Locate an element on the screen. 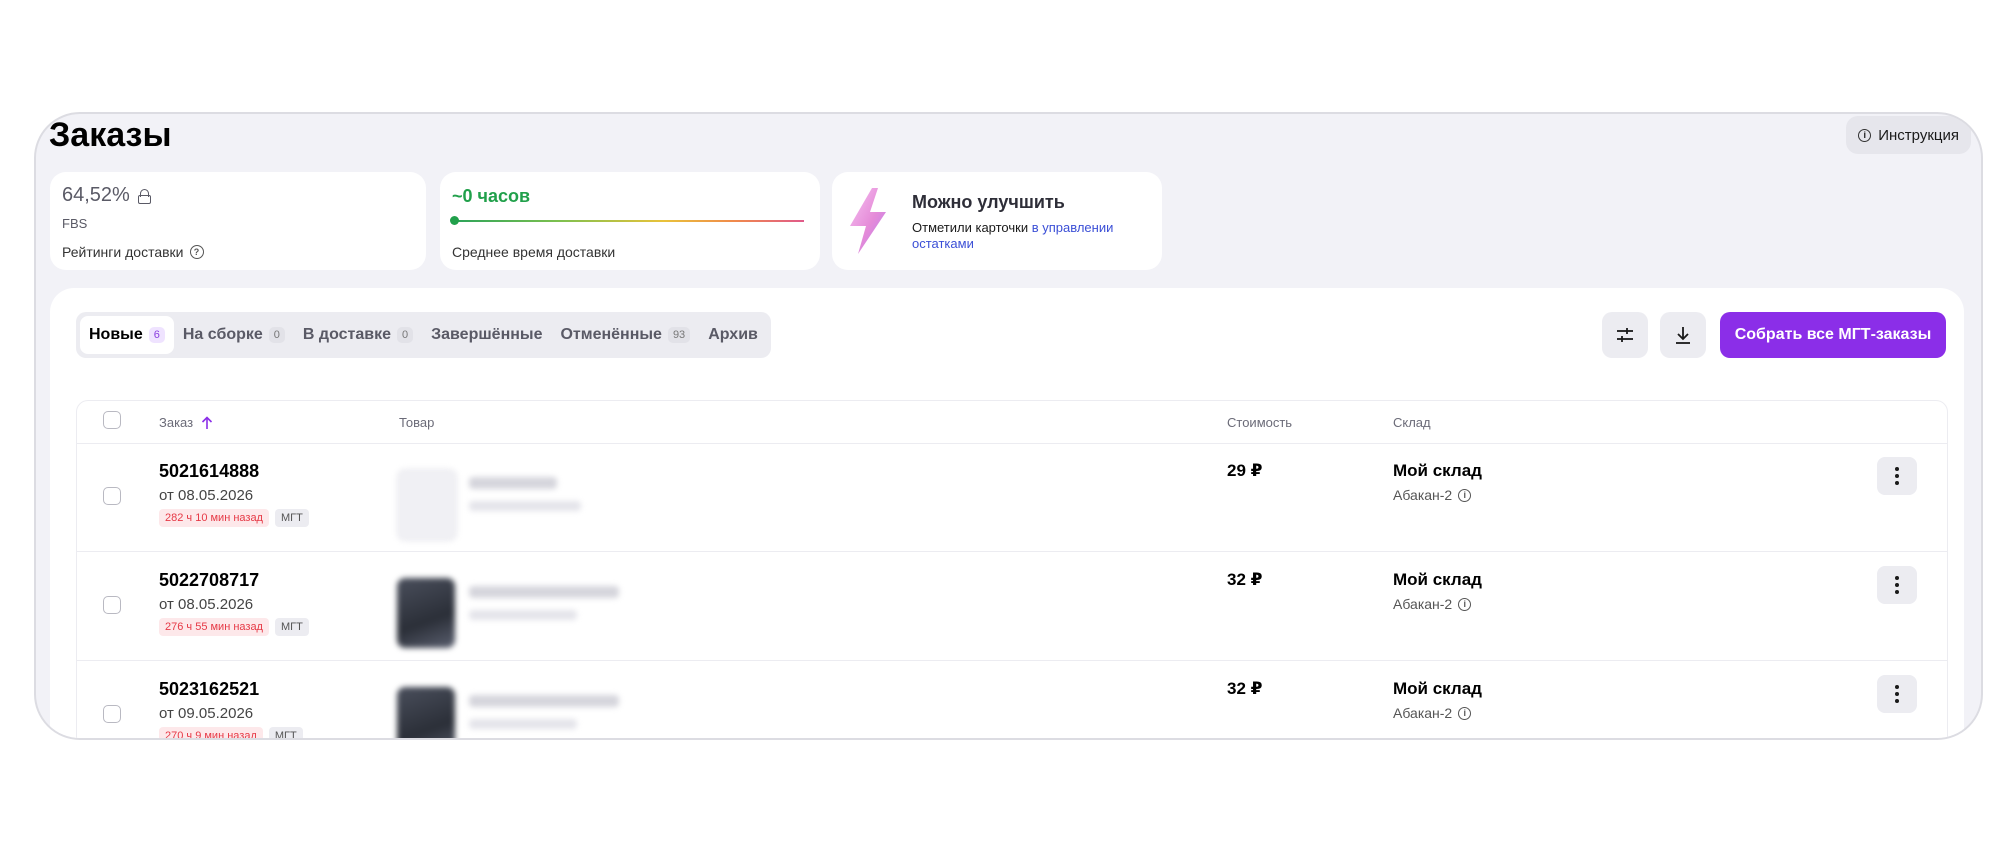  delivery-time-marker is located at coordinates (454, 220).